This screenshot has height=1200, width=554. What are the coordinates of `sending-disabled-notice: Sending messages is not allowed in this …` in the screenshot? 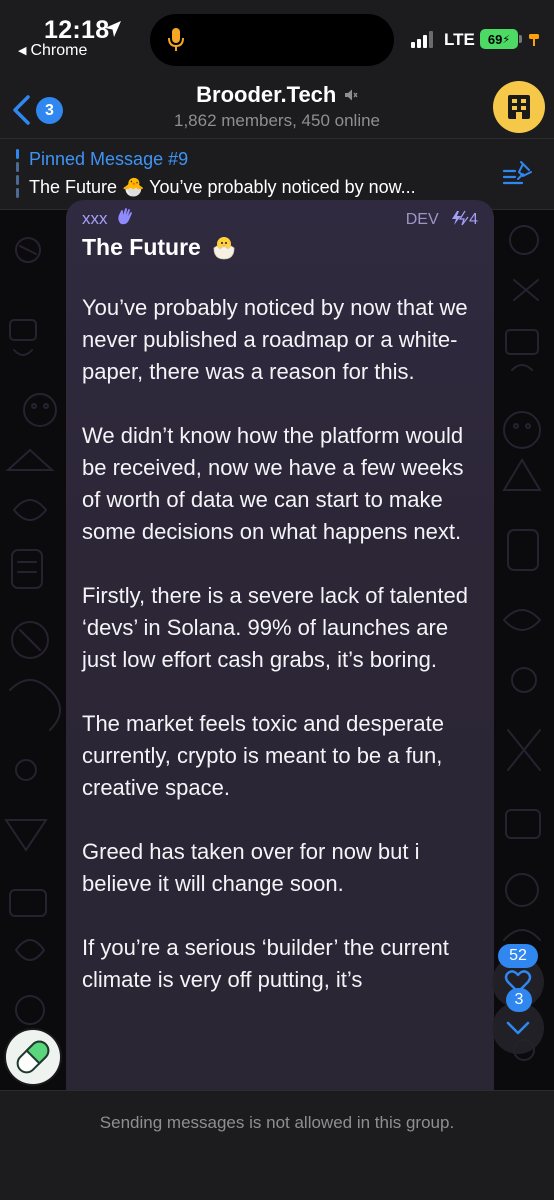 It's located at (277, 1122).